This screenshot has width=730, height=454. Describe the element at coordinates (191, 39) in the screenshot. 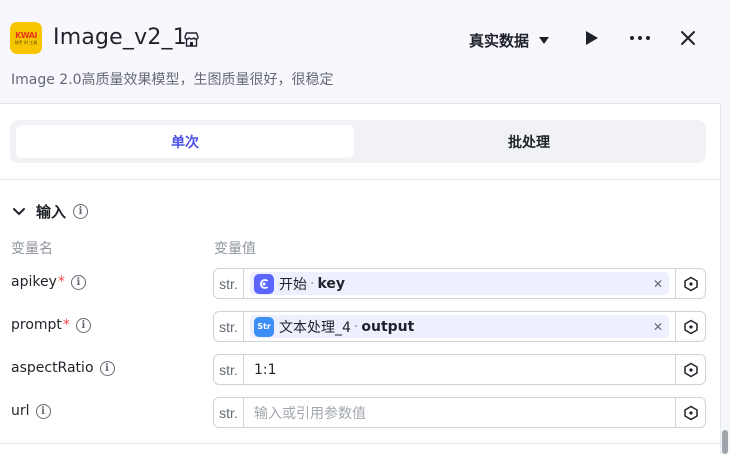

I see `store-icon` at that location.